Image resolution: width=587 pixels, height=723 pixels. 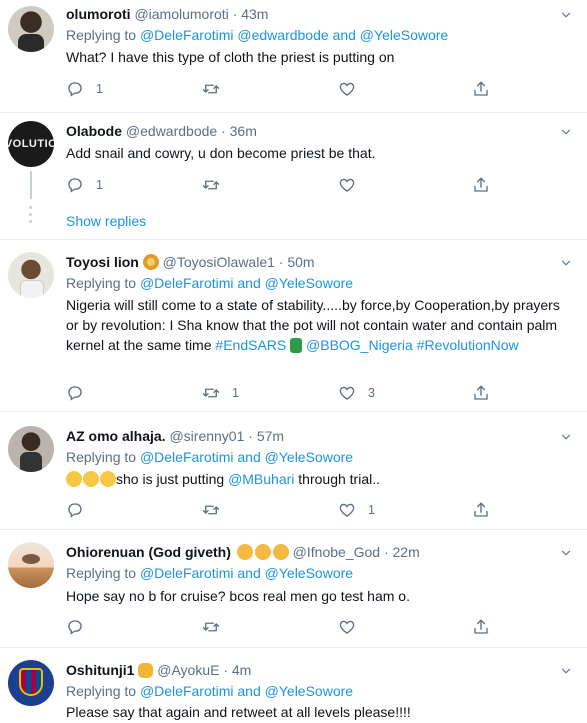 What do you see at coordinates (191, 131) in the screenshot?
I see `handle-timestamp: @edwardbode · 36m` at bounding box center [191, 131].